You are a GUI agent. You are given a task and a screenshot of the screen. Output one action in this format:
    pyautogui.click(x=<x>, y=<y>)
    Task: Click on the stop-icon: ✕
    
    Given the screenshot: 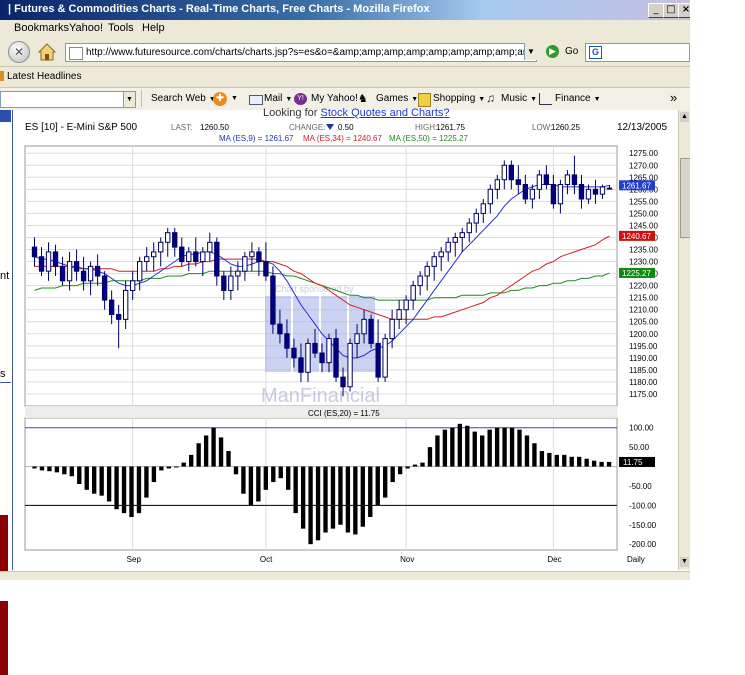 What is the action you would take?
    pyautogui.click(x=19, y=52)
    